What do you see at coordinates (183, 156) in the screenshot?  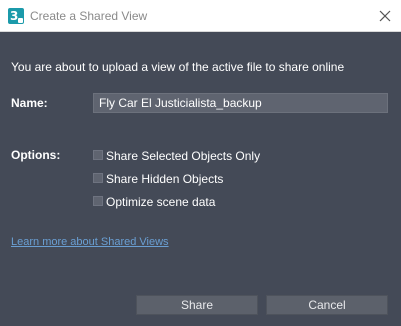 I see `option-label: Share Selected Objects Only` at bounding box center [183, 156].